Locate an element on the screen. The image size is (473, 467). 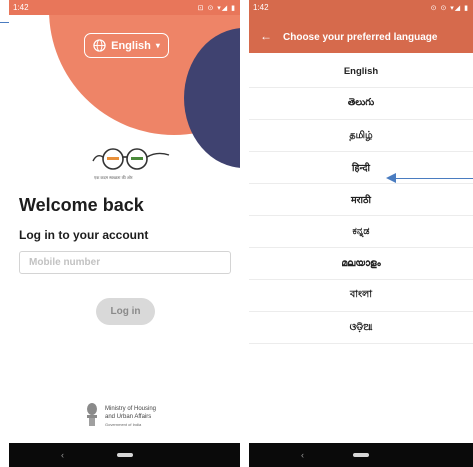
language-option-bengali: বাংলা is located at coordinates (361, 296).